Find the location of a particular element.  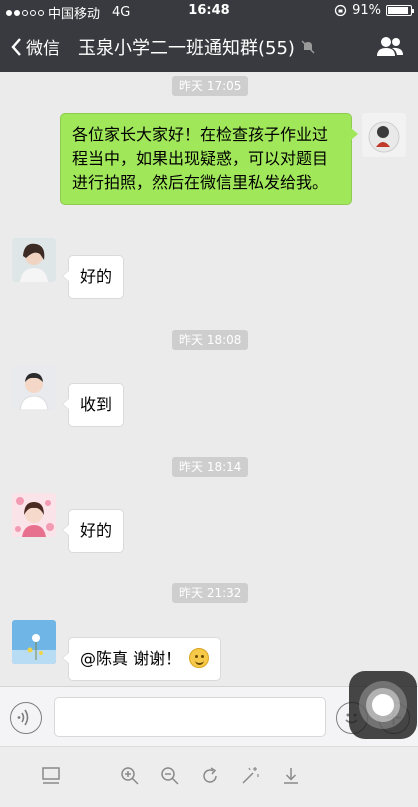

assistive-touch-button is located at coordinates (383, 705).